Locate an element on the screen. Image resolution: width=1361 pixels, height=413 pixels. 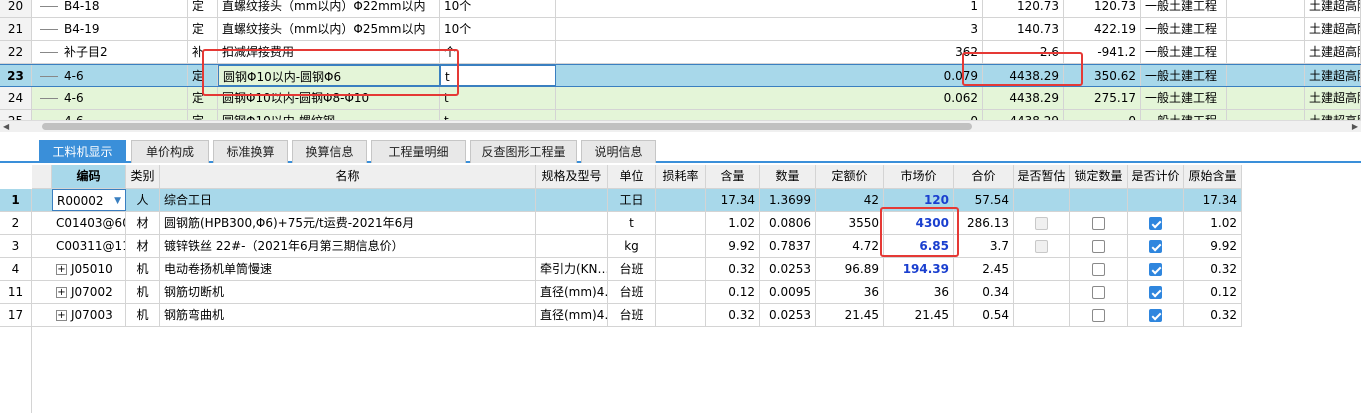
row-market-price: 4300 is located at coordinates (919, 223).